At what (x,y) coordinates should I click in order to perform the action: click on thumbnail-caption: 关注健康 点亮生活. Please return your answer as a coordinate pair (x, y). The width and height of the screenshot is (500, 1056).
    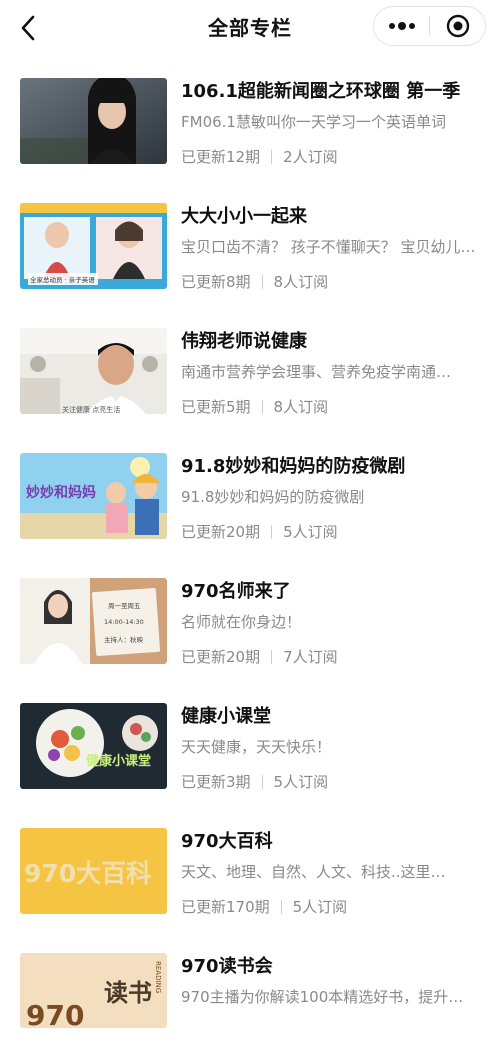
    Looking at the image, I should click on (91, 409).